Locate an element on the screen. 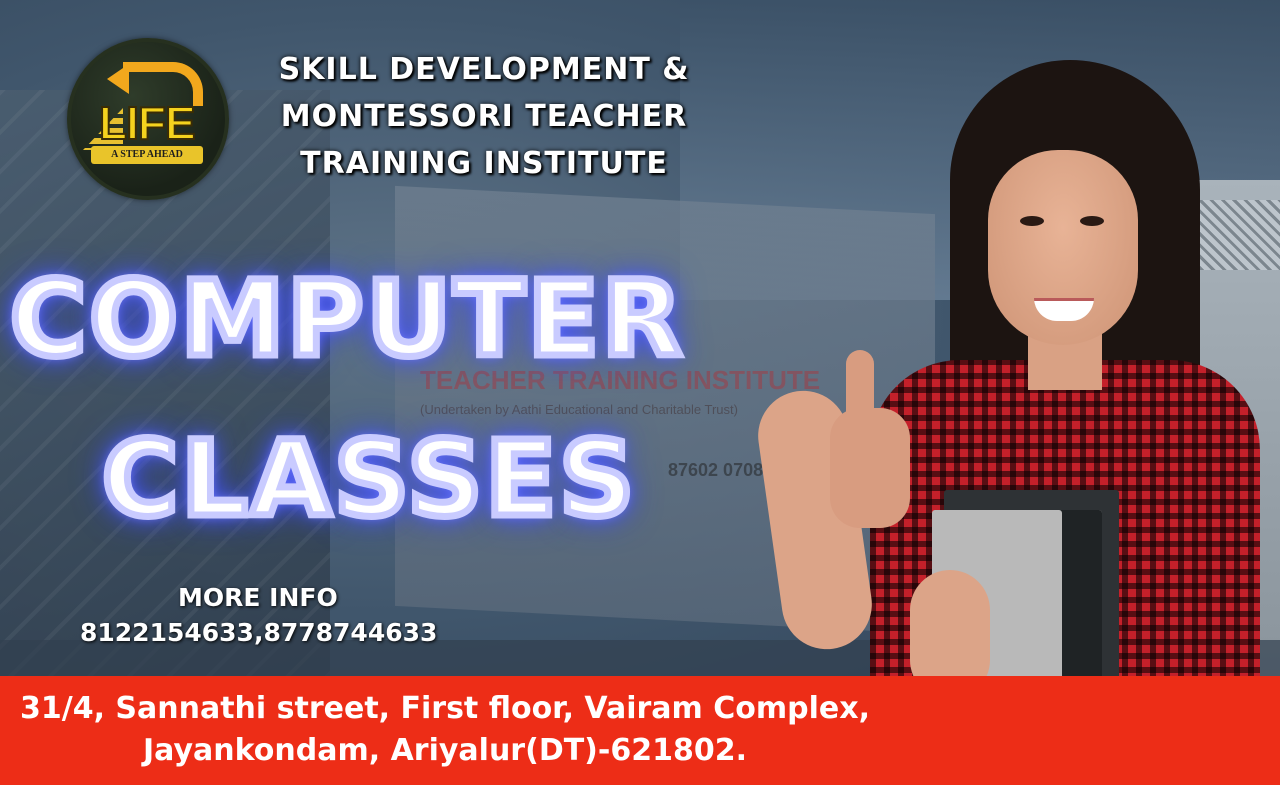 This screenshot has width=1280, height=785. more-info-label: MORE INFO is located at coordinates (258, 597).